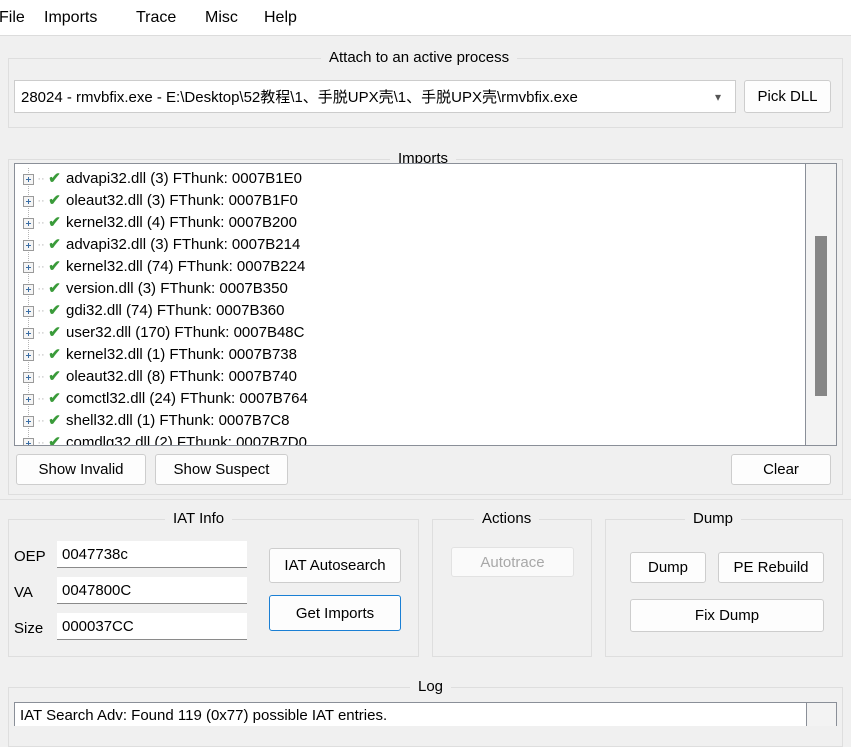 Image resolution: width=851 pixels, height=747 pixels. What do you see at coordinates (668, 567) in the screenshot?
I see `dump-button: Dump` at bounding box center [668, 567].